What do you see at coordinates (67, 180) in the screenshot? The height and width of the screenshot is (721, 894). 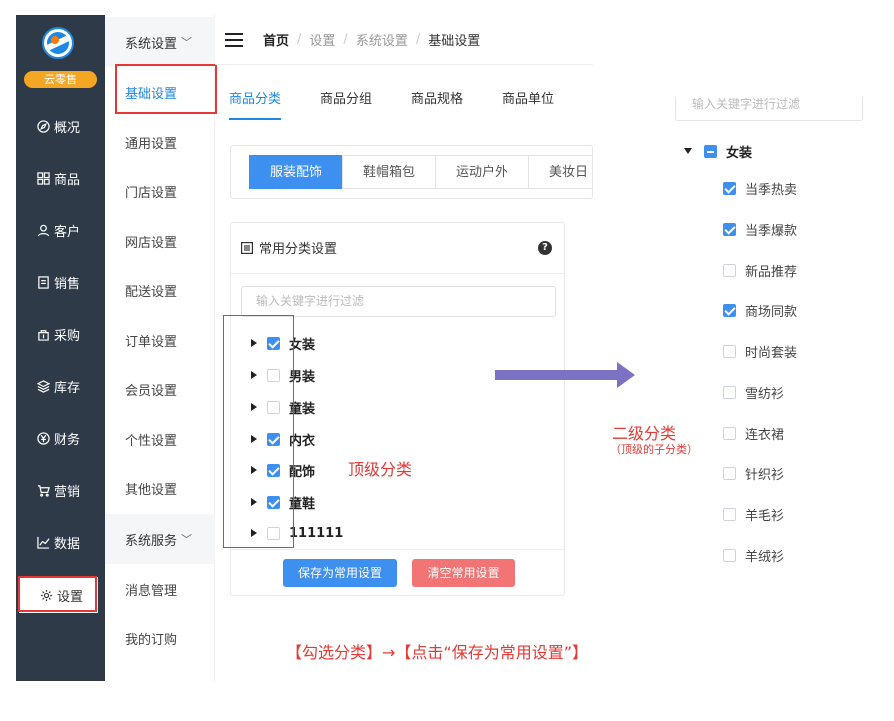 I see `nav-label: 商品` at bounding box center [67, 180].